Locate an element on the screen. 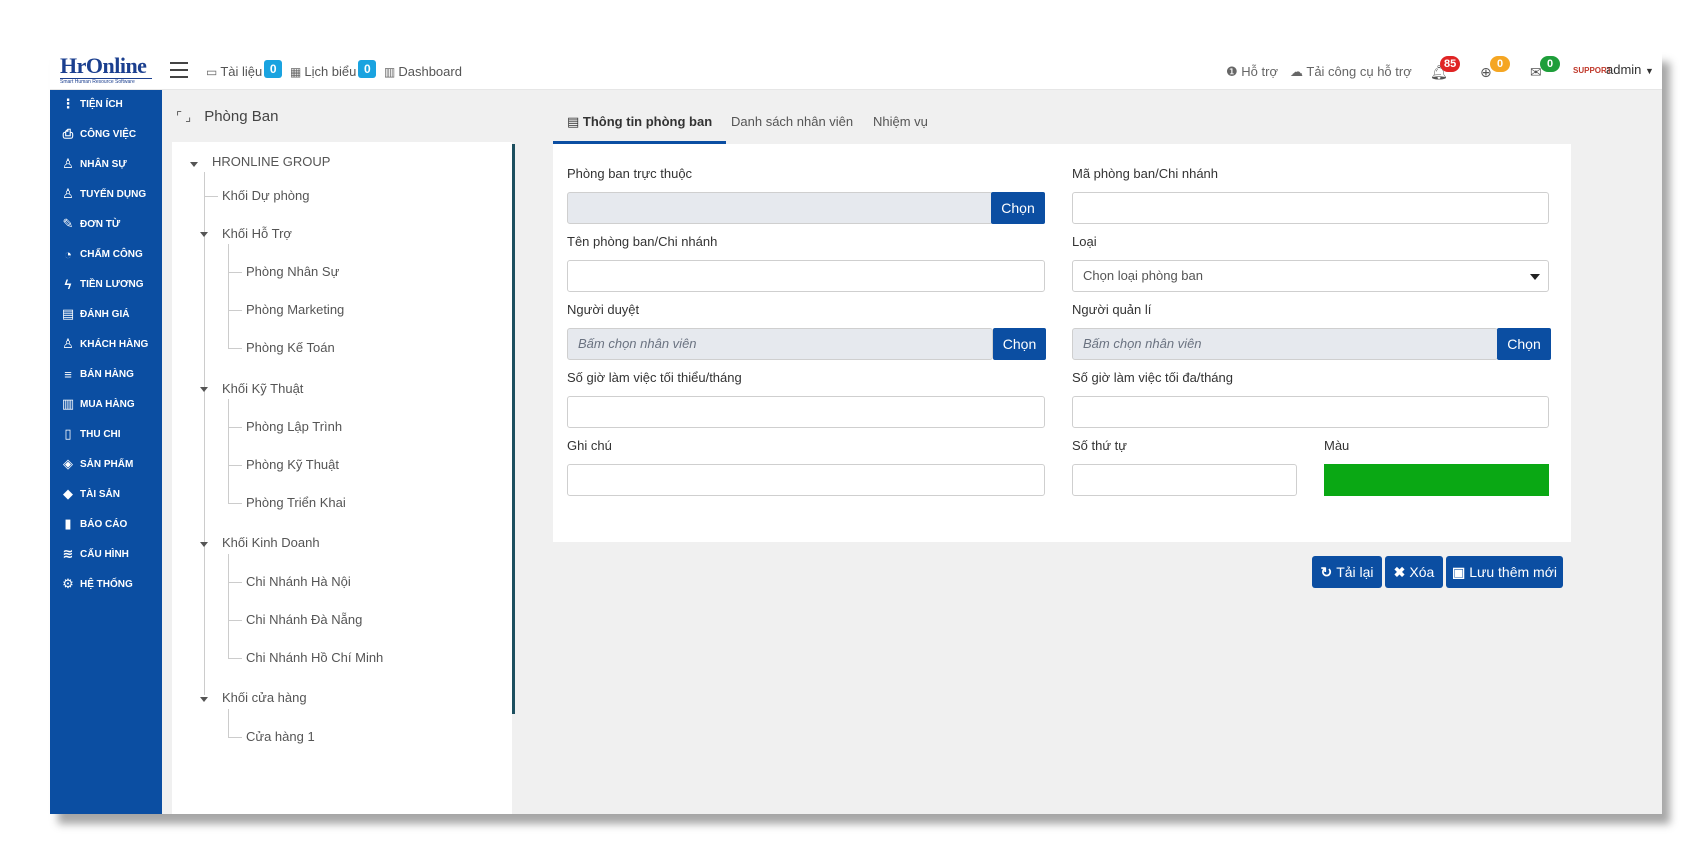 The image size is (1700, 860). sidebar-item-label: TIỆN ÍCH is located at coordinates (101, 104).